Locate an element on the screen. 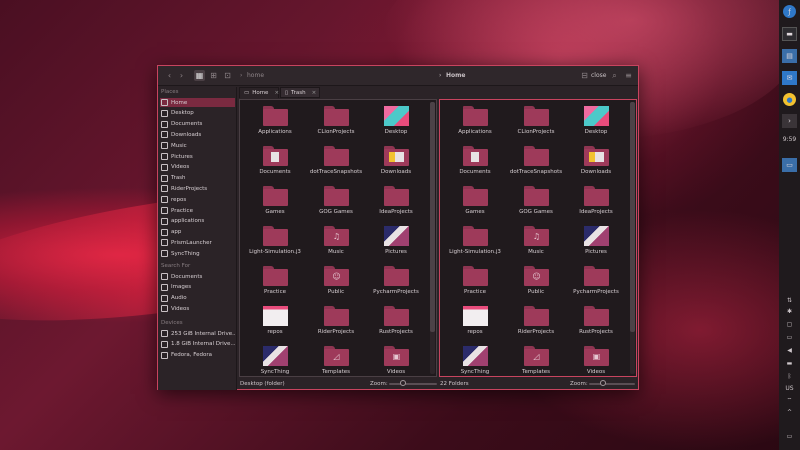 The image size is (800, 450). bluetooth-icon: ᛒ is located at coordinates (789, 376).